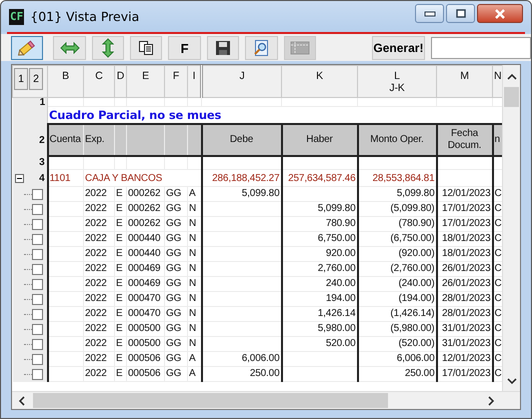  Describe the element at coordinates (464, 82) in the screenshot. I see `column-header: M` at that location.